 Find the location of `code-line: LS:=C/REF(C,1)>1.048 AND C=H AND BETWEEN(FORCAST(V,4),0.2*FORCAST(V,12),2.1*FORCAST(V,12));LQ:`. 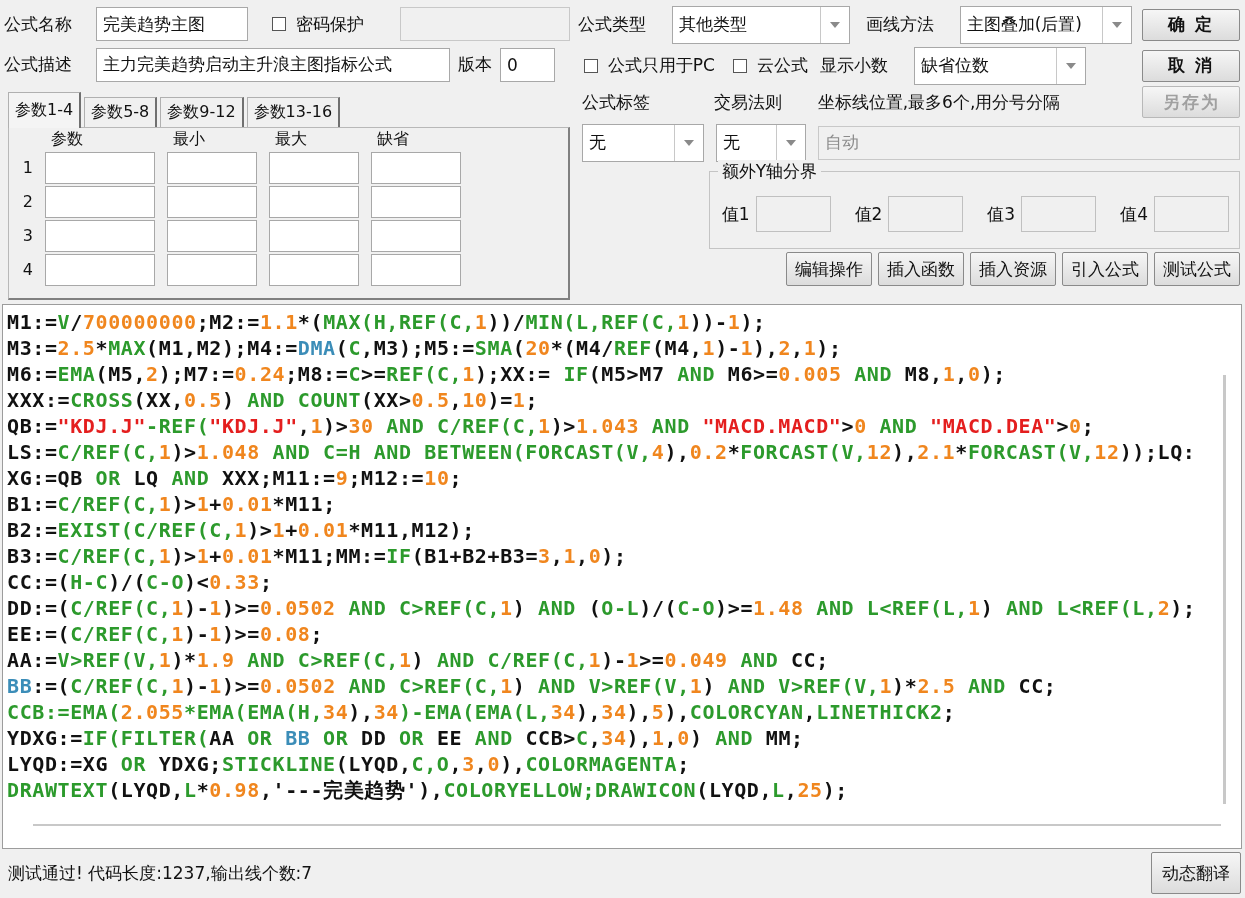

code-line: LS:=C/REF(C,1)>1.048 AND C=H AND BETWEEN(FORCAST(V,4),0.2*FORCAST(V,12),2.1*FORCAST(V,12));LQ: is located at coordinates (601, 452).